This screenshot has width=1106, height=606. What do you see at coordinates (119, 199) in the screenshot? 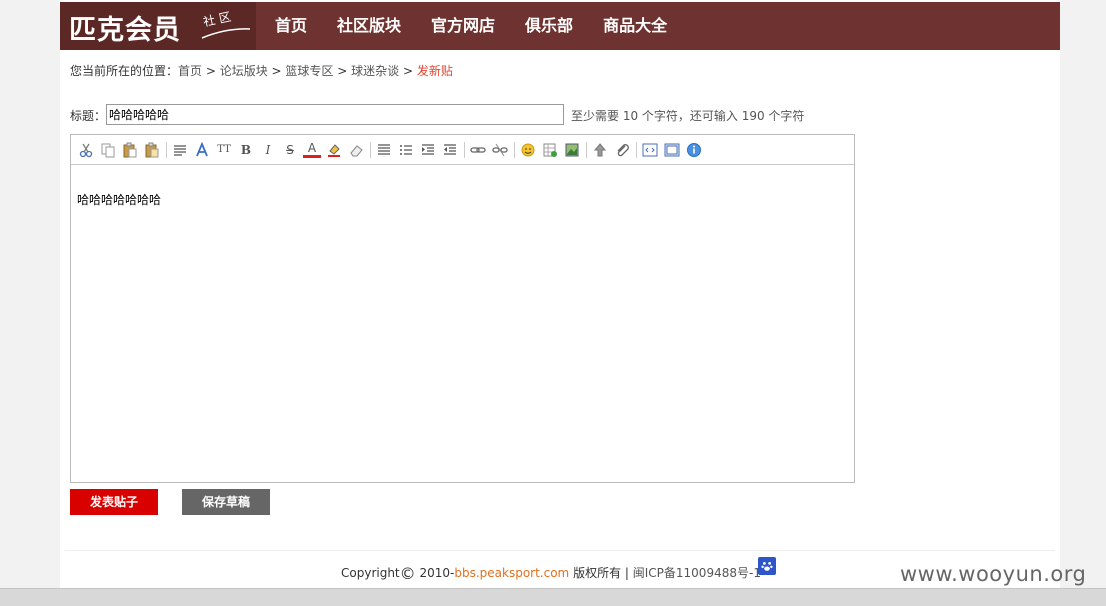
I see `editor-content: 哈哈哈哈哈哈哈` at bounding box center [119, 199].